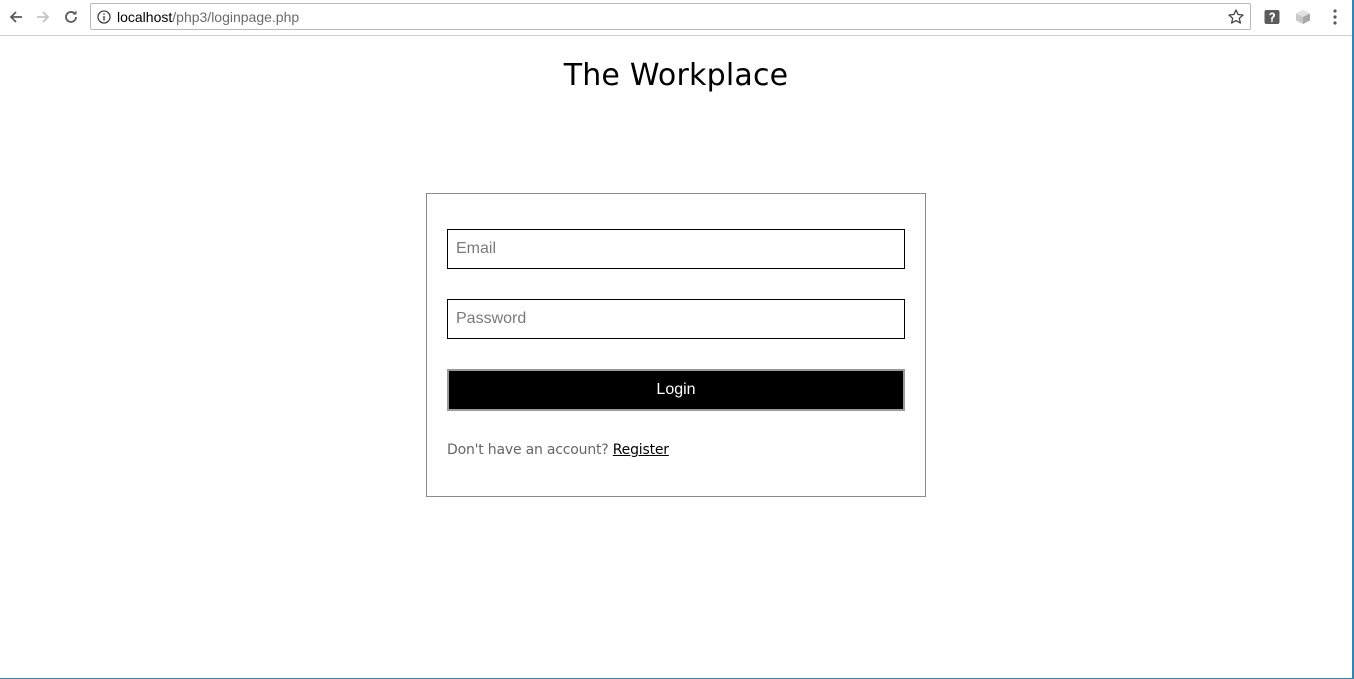 The image size is (1354, 679). I want to click on reload-icon, so click(71, 16).